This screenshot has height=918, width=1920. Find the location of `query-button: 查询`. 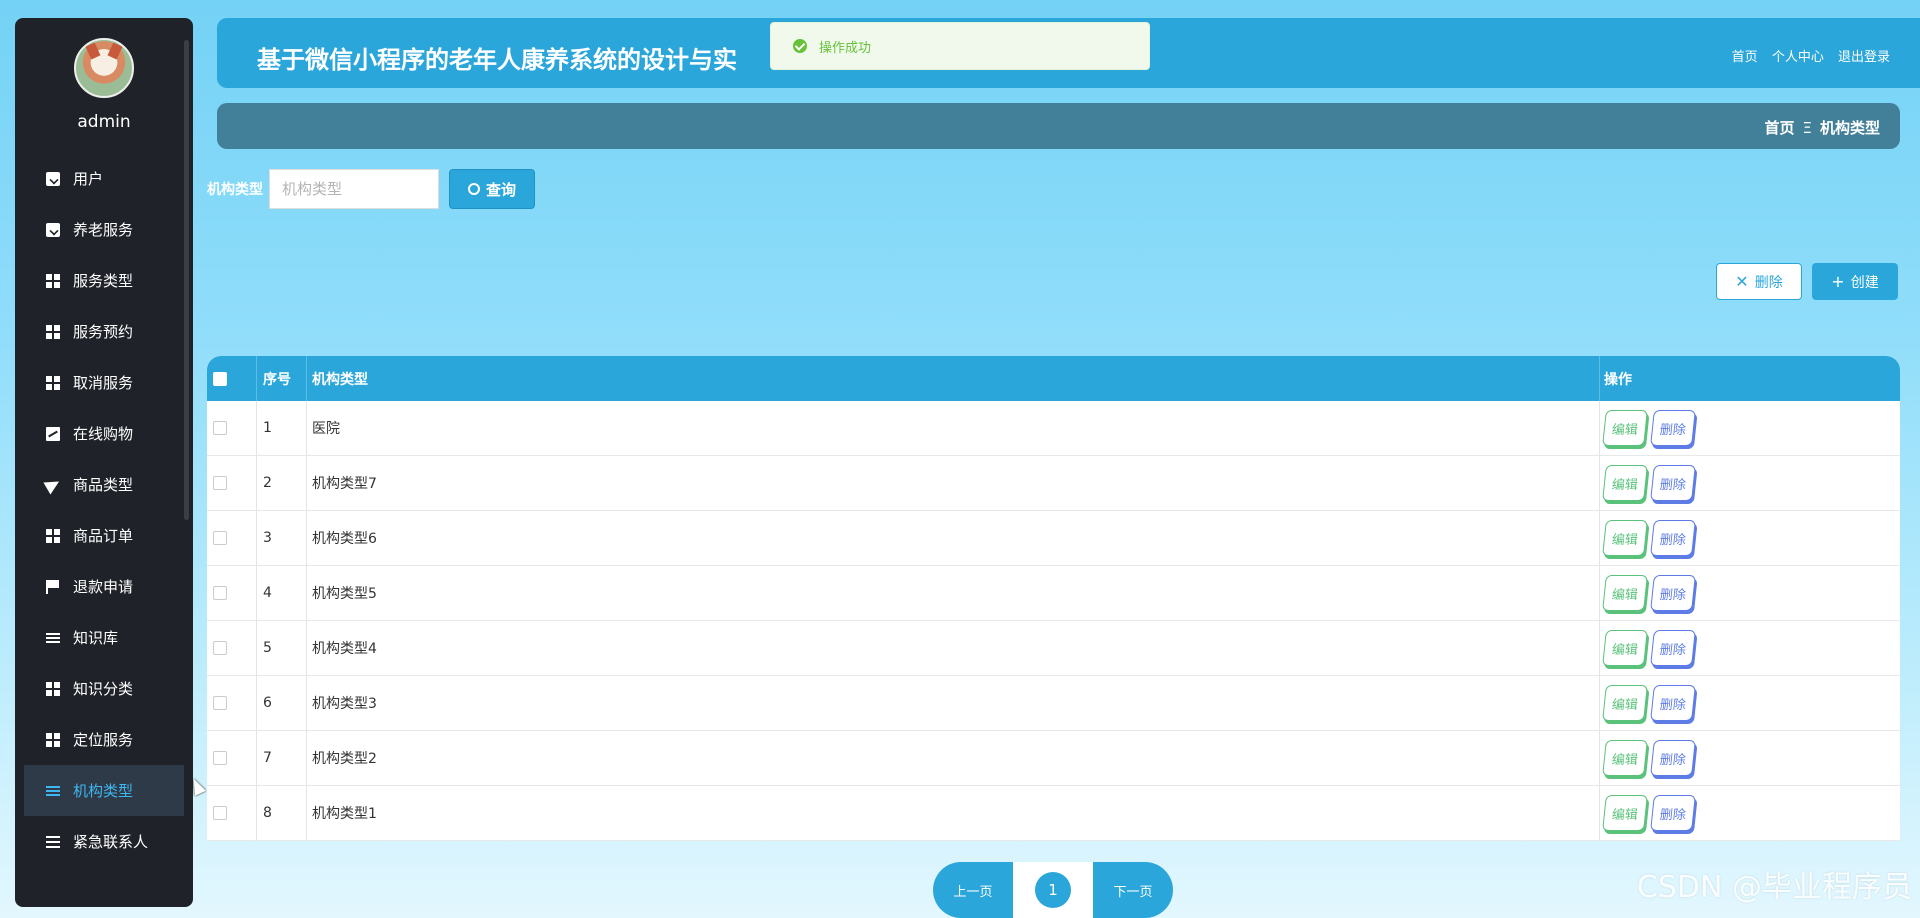

query-button: 查询 is located at coordinates (492, 189).